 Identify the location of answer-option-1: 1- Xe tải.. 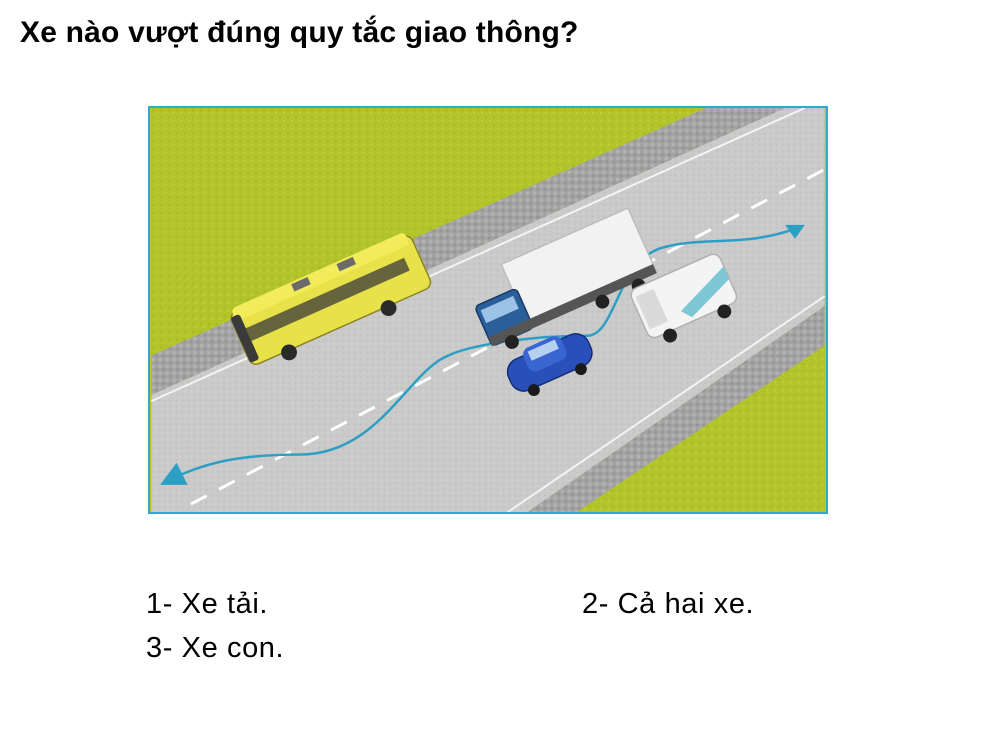
(207, 604).